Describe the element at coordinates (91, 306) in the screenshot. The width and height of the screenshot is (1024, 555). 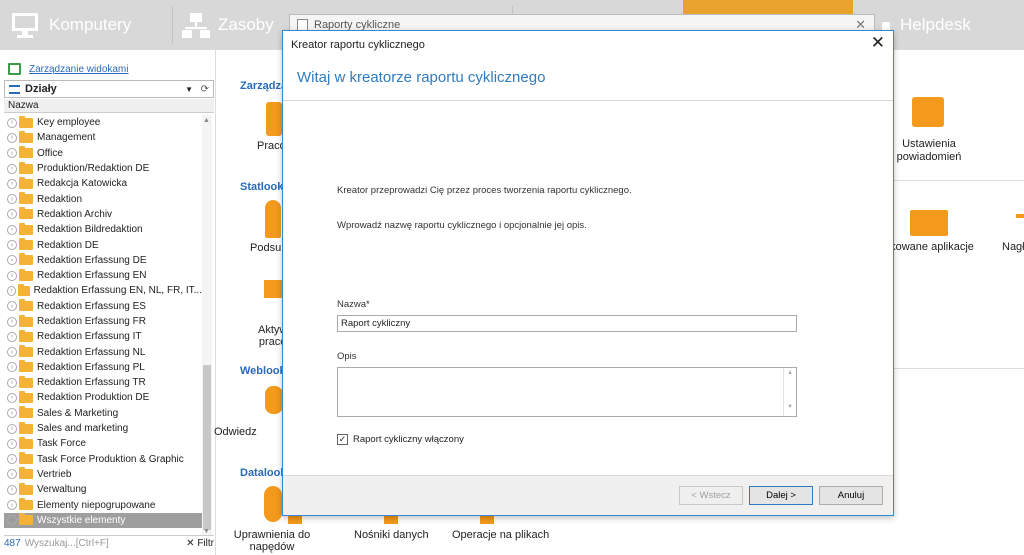
I see `tree-item-label: Redaktion Erfassung ES` at that location.